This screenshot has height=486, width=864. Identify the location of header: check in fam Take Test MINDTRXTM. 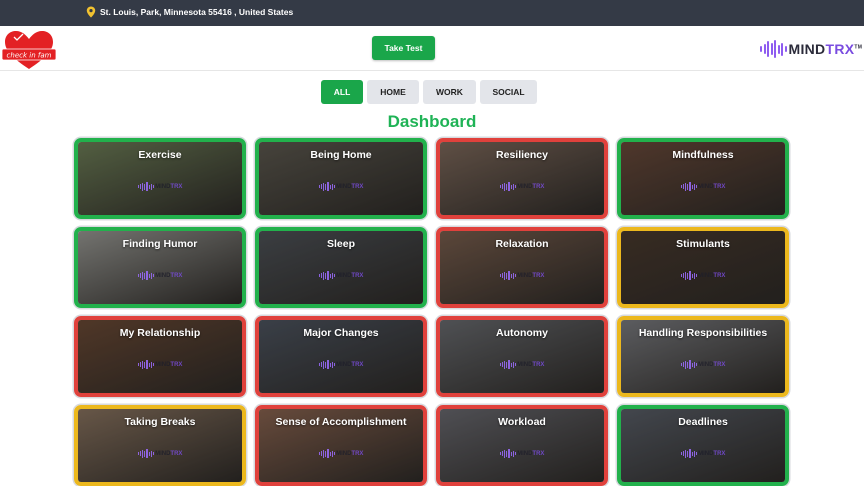
(432, 48).